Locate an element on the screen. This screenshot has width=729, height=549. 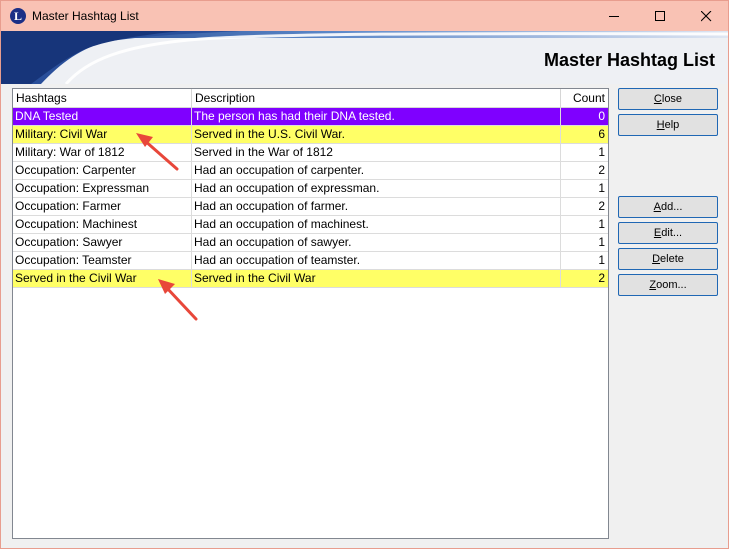
annotation-arrows is located at coordinates (167, 227).